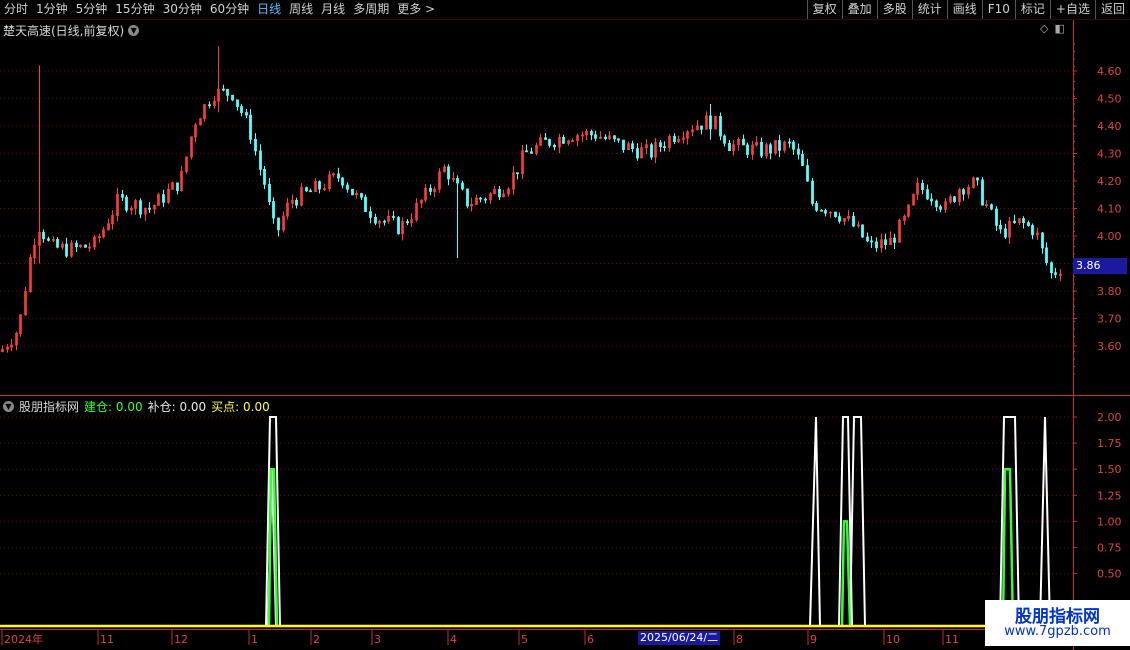 The height and width of the screenshot is (650, 1130). I want to click on indicator-tick-label: 1.00, so click(1109, 521).